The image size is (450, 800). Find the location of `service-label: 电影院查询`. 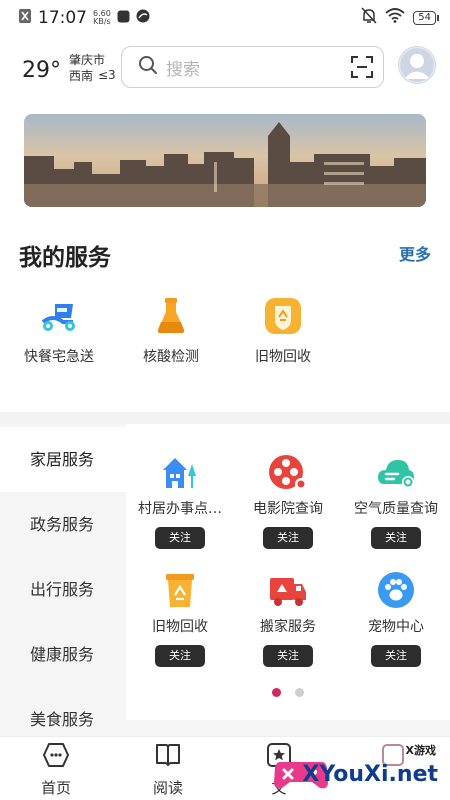

service-label: 电影院查询 is located at coordinates (288, 509).